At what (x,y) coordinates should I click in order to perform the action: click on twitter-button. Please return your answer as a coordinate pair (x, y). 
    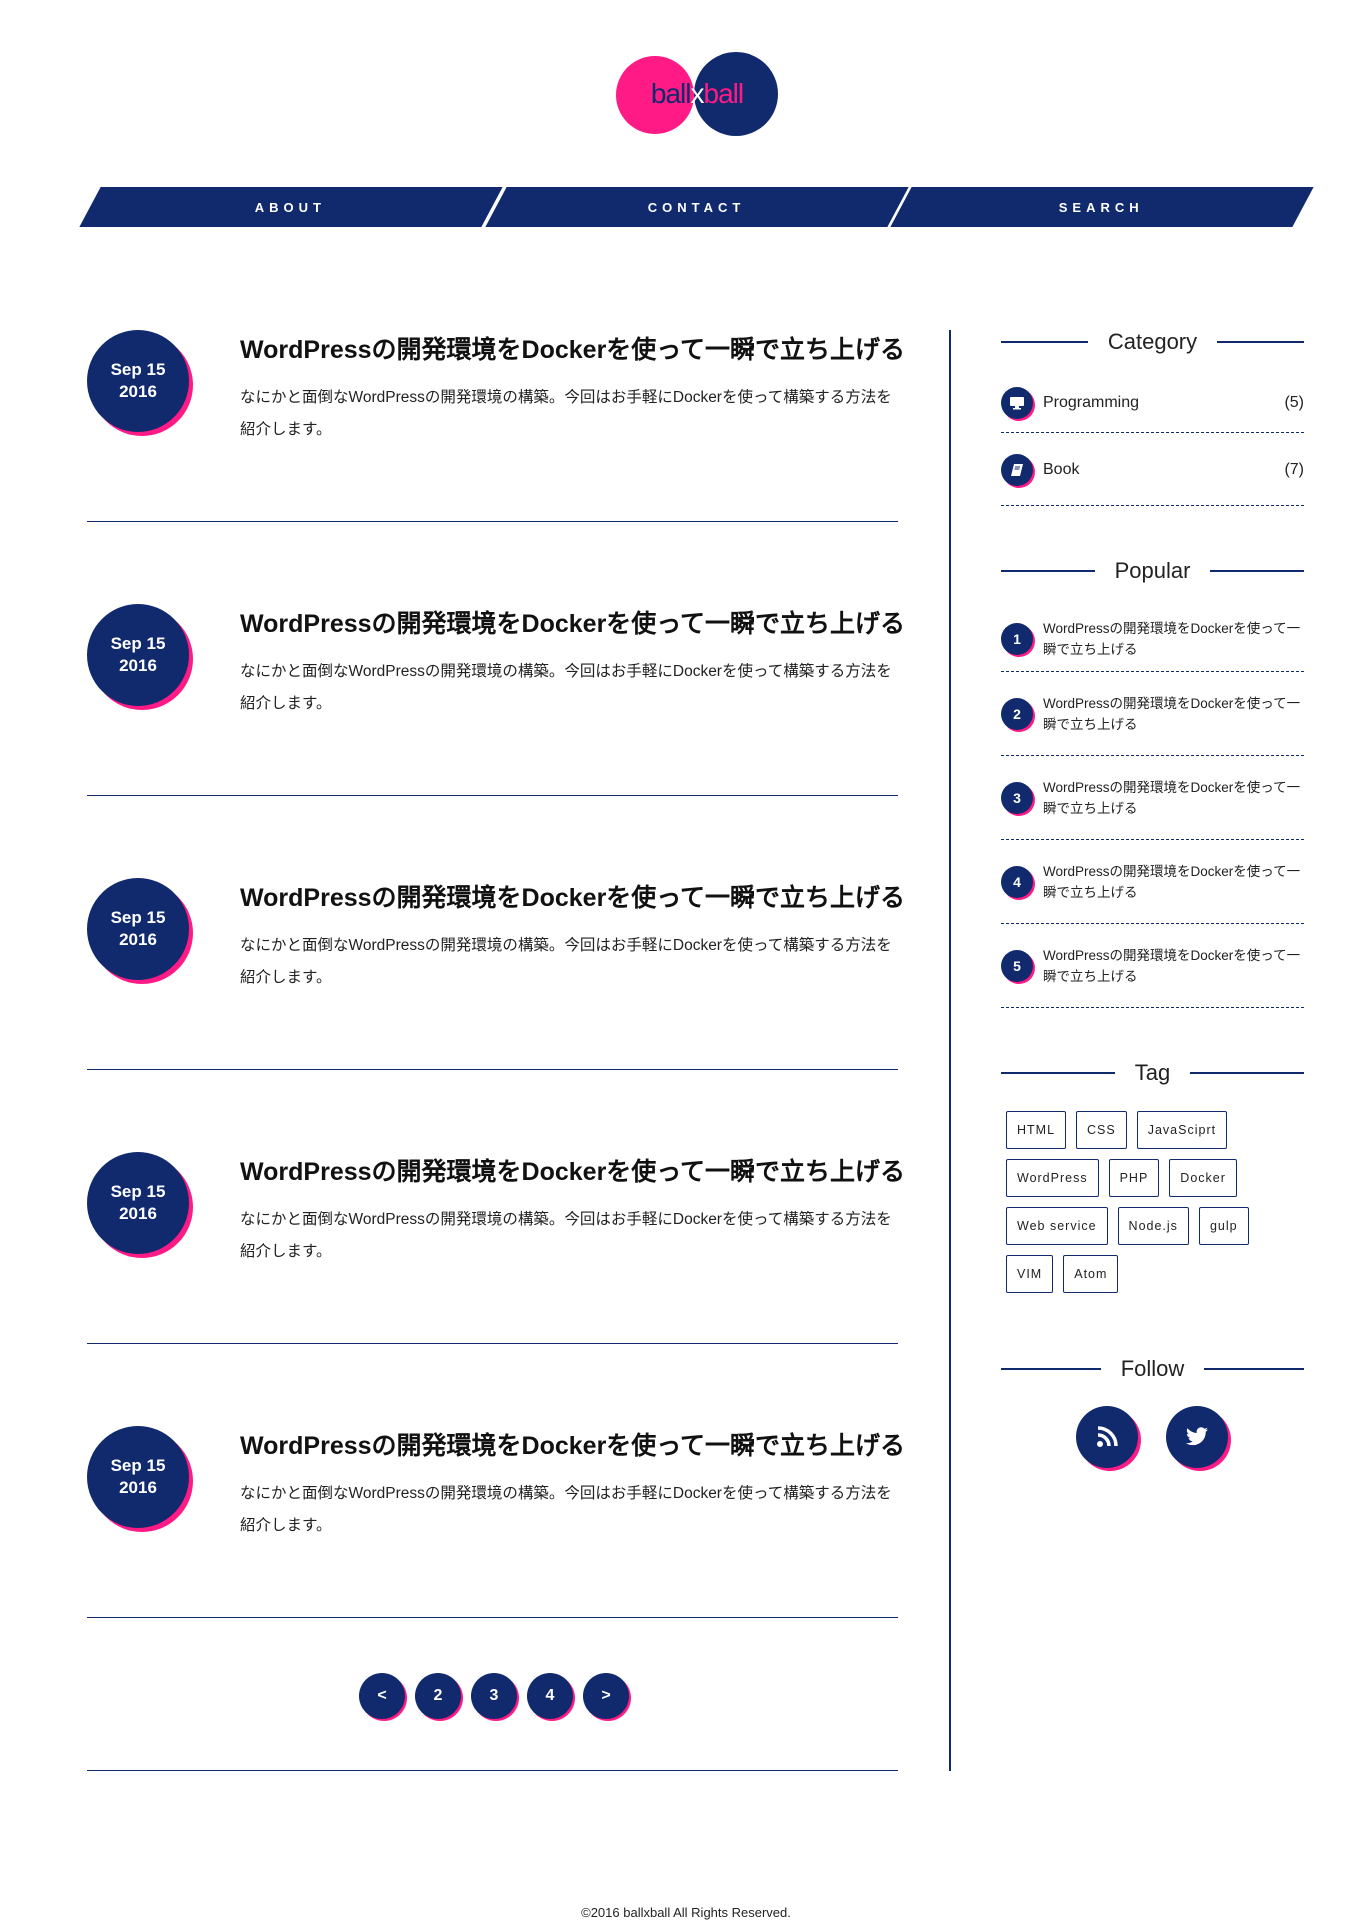
    Looking at the image, I should click on (1197, 1437).